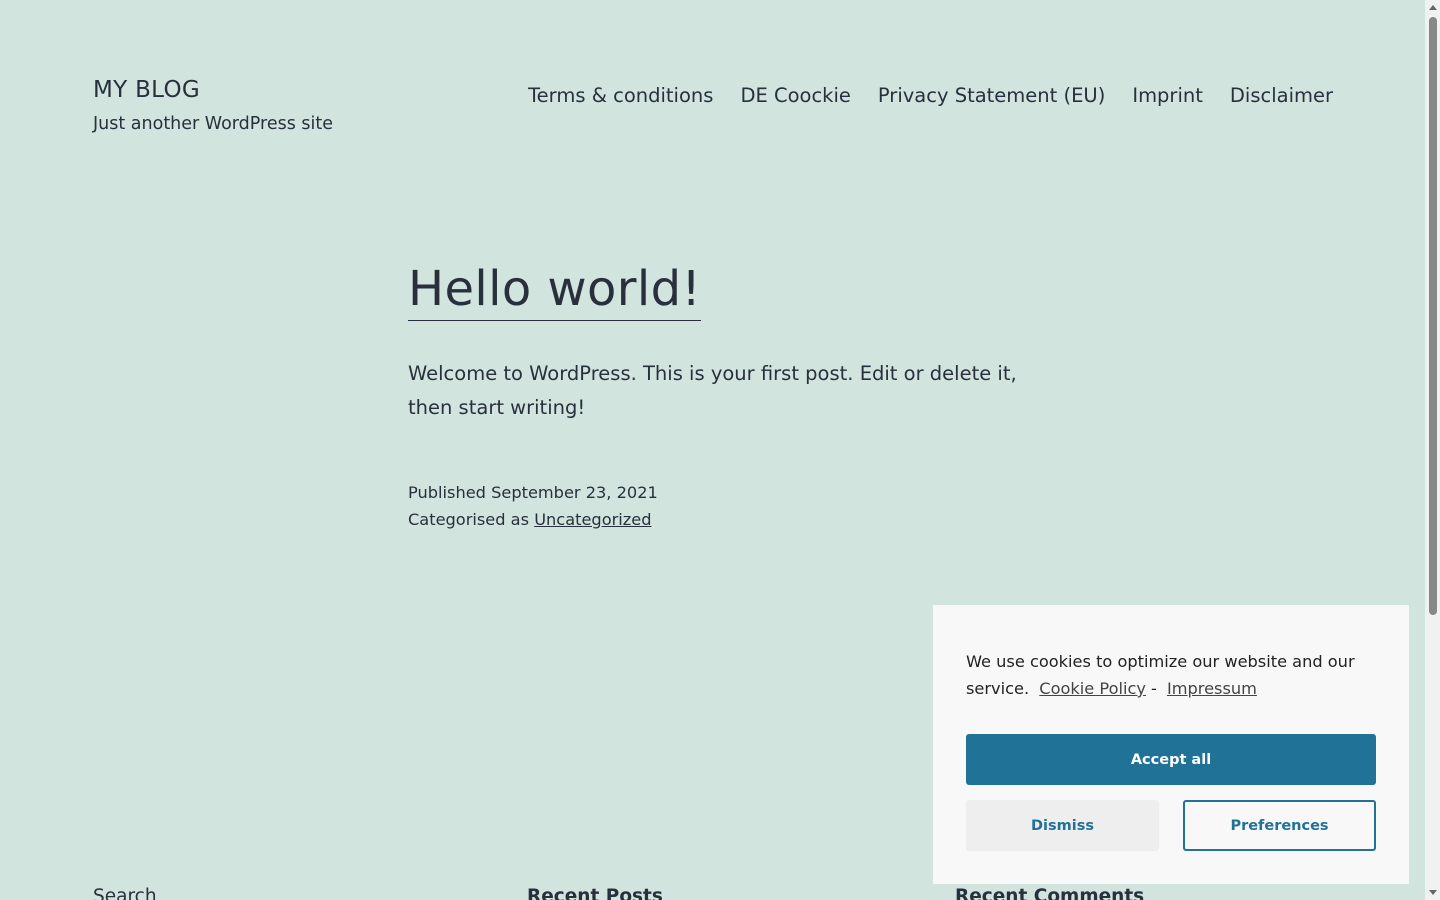 The image size is (1440, 900). What do you see at coordinates (620, 96) in the screenshot?
I see `nav-item-terms: Terms & conditions` at bounding box center [620, 96].